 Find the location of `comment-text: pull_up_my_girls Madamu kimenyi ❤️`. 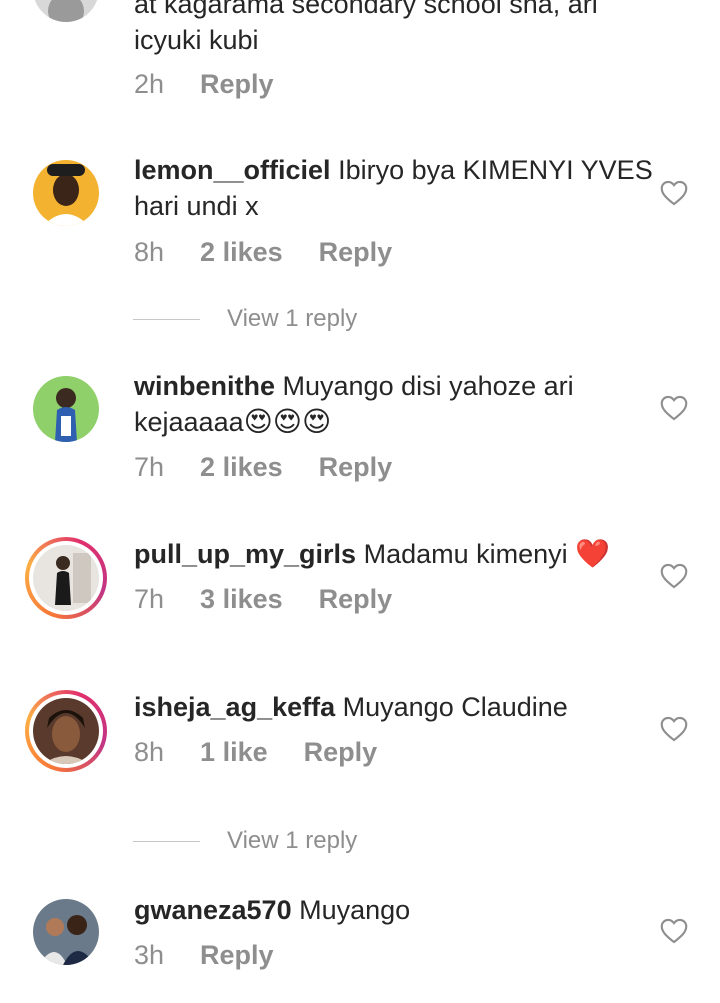

comment-text: pull_up_my_girls Madamu kimenyi ❤️ is located at coordinates (394, 554).